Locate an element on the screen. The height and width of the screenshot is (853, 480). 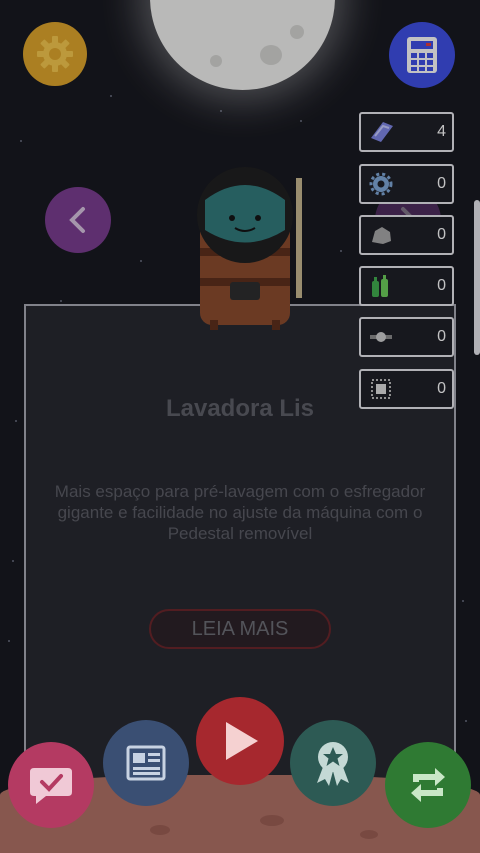
chat-button is located at coordinates (51, 785).